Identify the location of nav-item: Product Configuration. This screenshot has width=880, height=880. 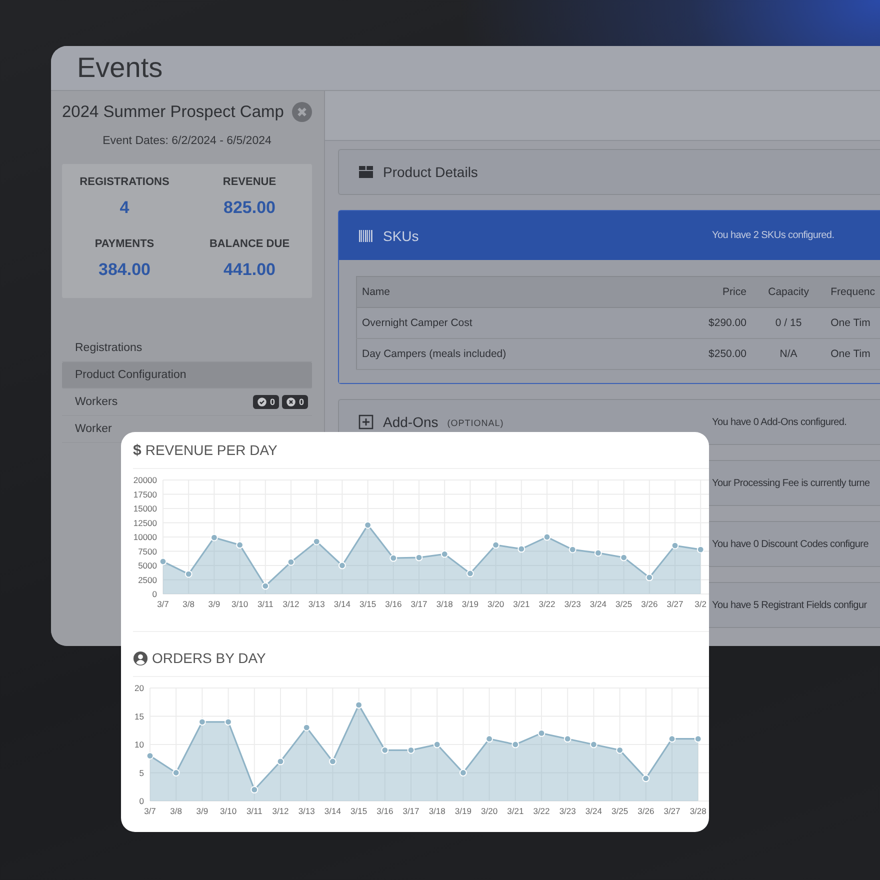
(187, 375).